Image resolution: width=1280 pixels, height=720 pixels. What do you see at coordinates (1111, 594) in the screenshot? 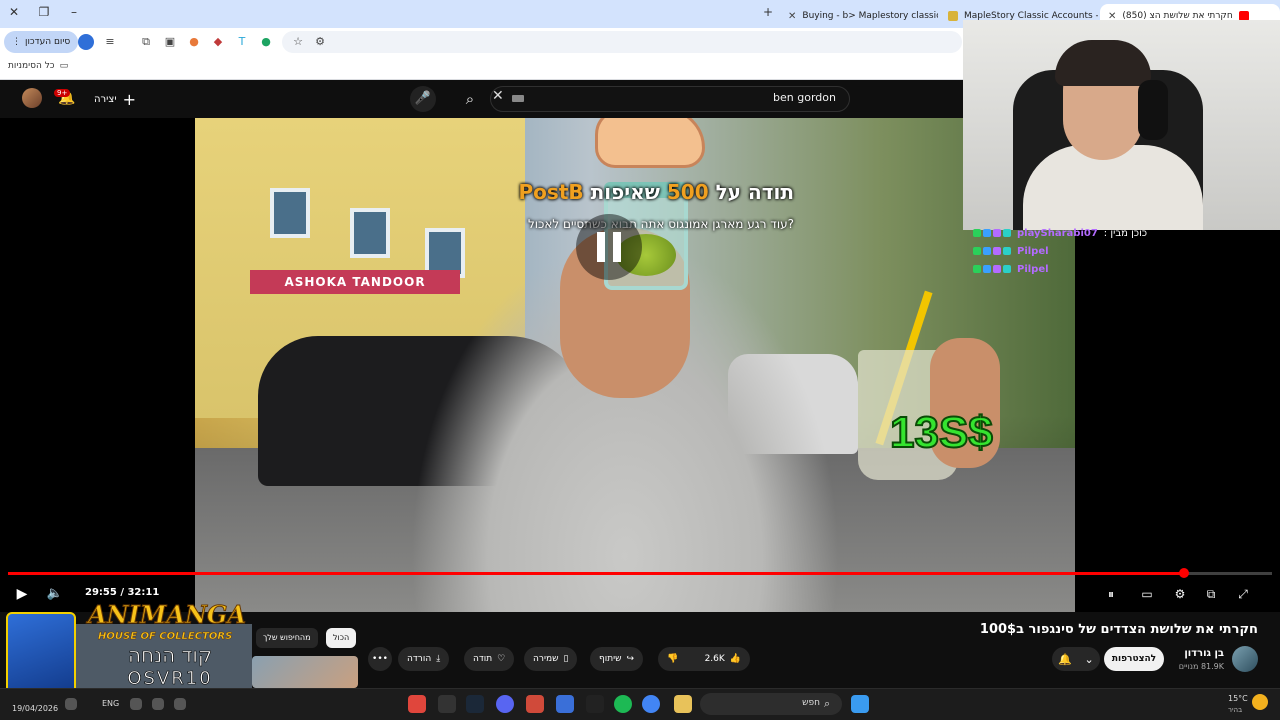
I see `autoplay-toggle-icon: ⏸` at bounding box center [1111, 594].